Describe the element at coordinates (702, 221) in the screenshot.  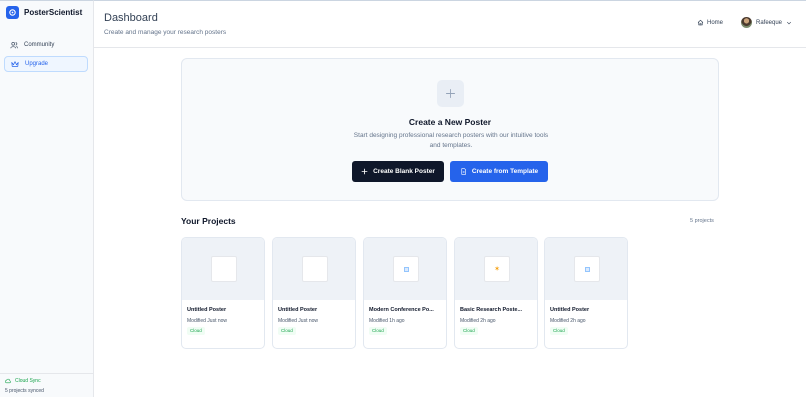
I see `projects-count: 5 projects` at that location.